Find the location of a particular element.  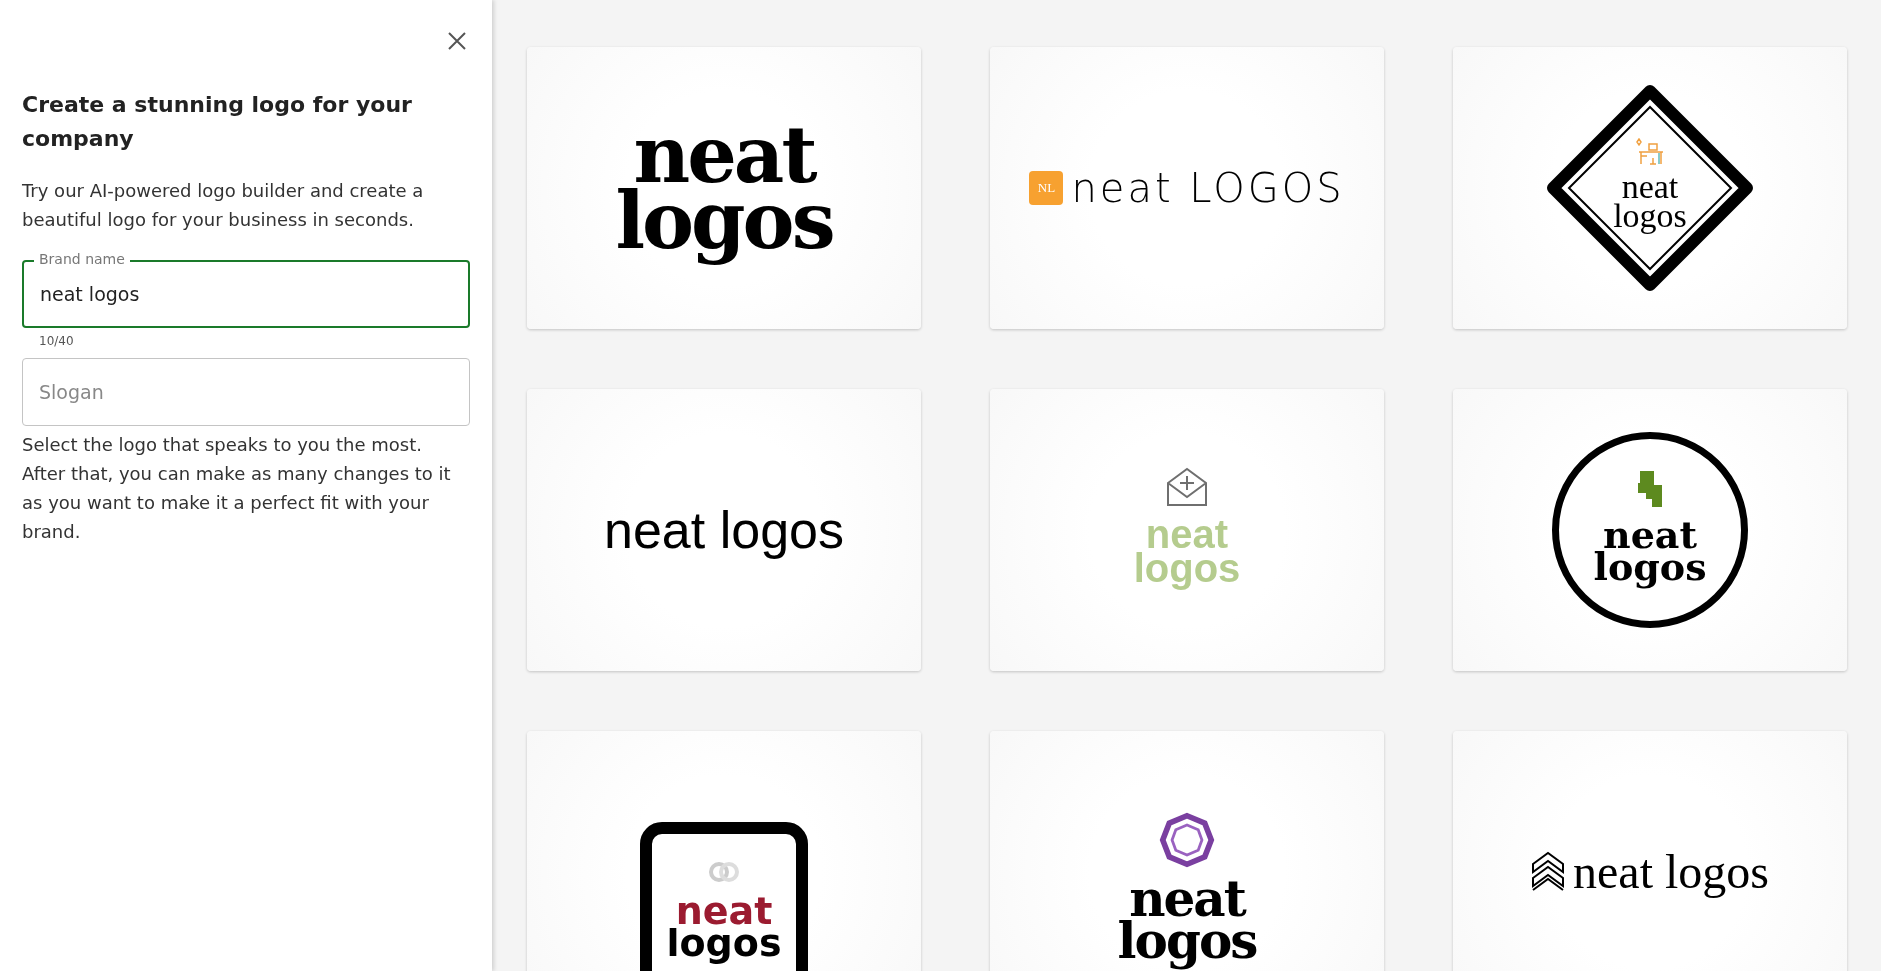

logo-card: NL neat LOGOS is located at coordinates (1187, 188).